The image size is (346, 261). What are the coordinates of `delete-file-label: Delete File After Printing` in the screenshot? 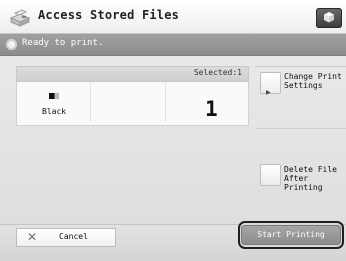 It's located at (310, 178).